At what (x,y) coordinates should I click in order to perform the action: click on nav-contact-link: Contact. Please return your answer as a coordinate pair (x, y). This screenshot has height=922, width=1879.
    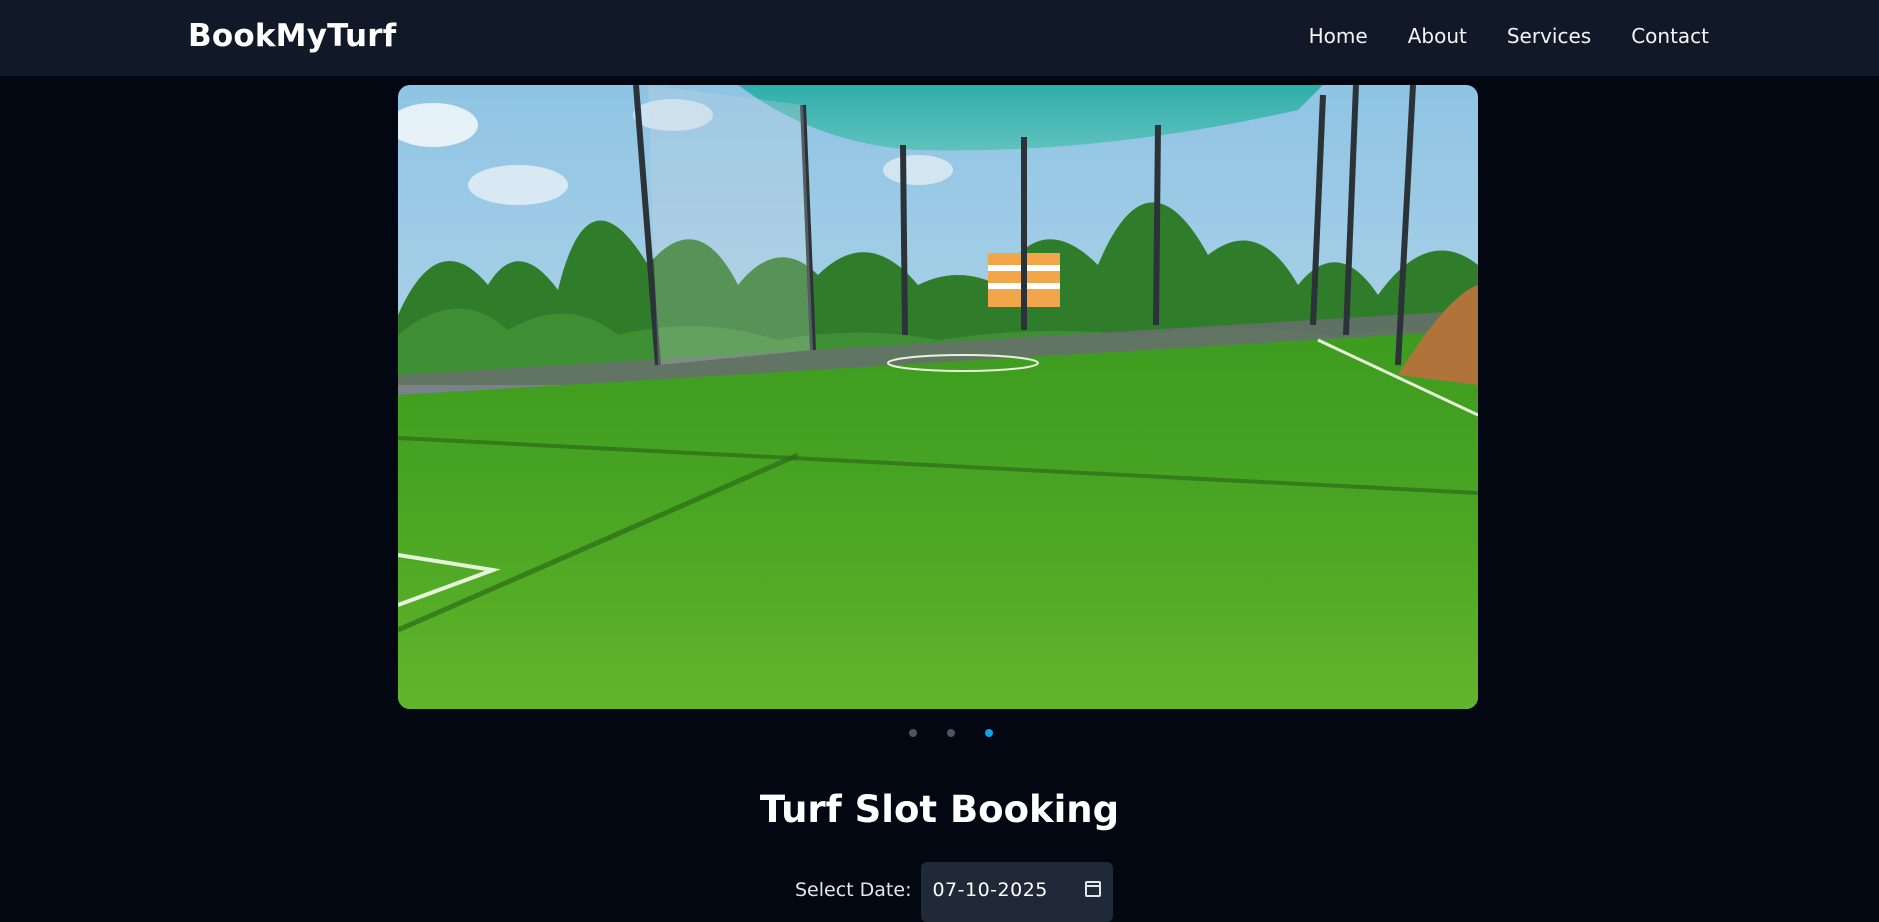
    Looking at the image, I should click on (1670, 36).